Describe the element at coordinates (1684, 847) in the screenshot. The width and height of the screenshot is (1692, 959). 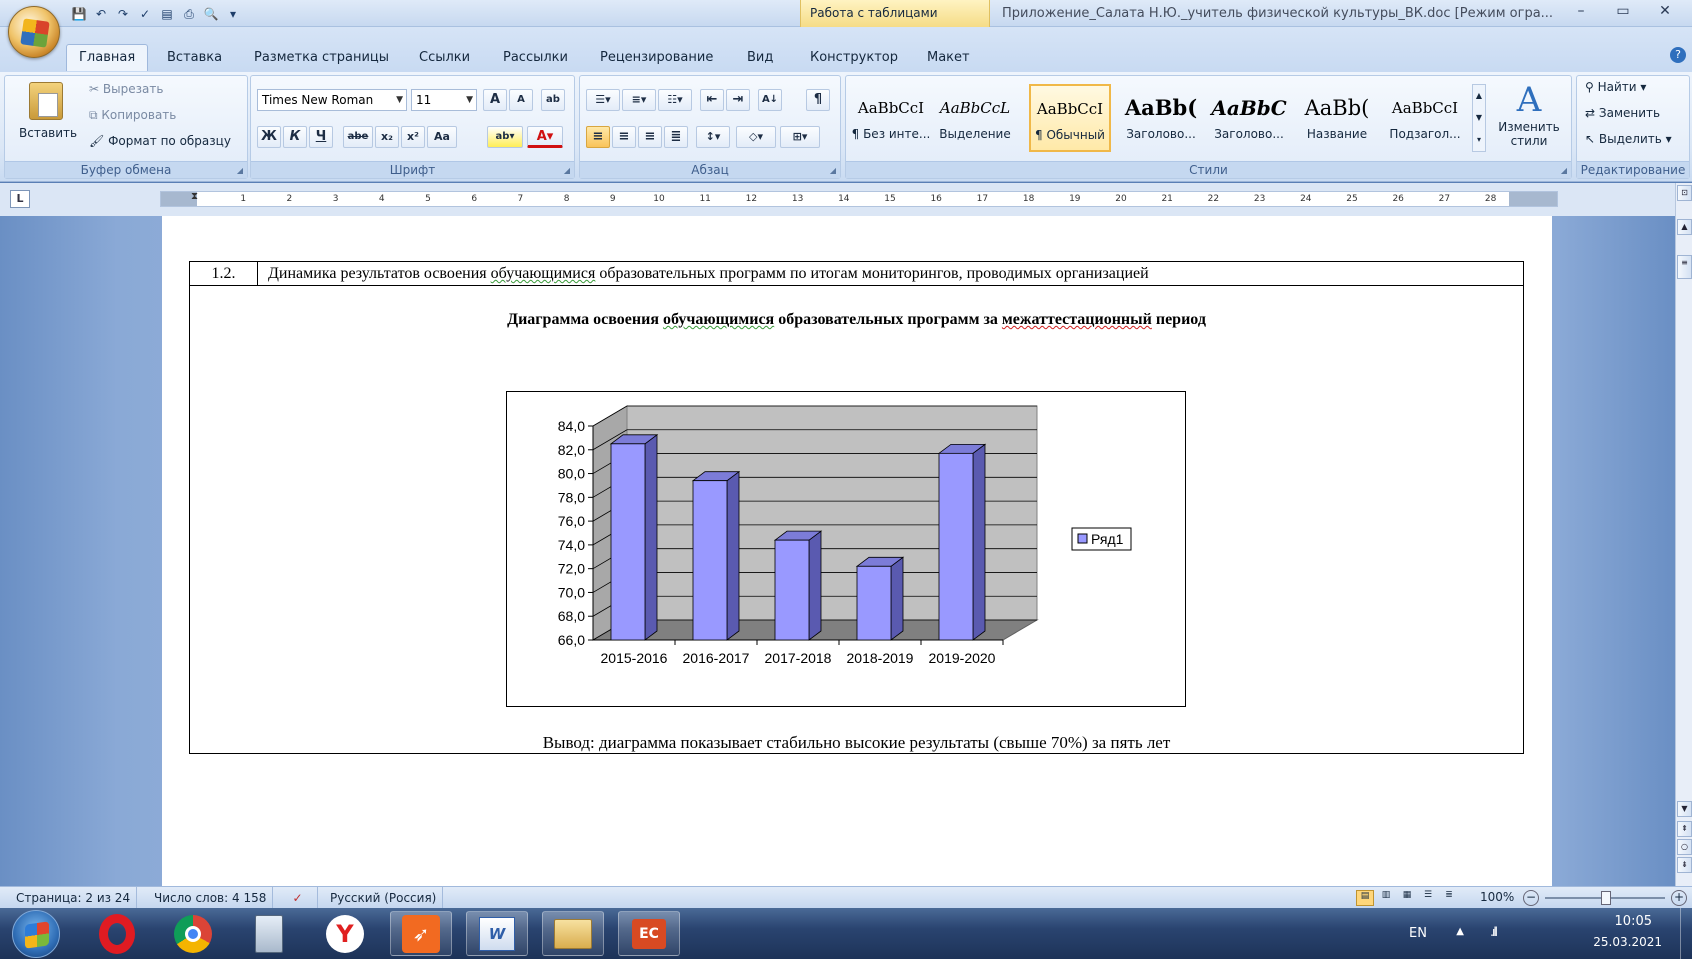
I see `browse-object-button: ○` at that location.